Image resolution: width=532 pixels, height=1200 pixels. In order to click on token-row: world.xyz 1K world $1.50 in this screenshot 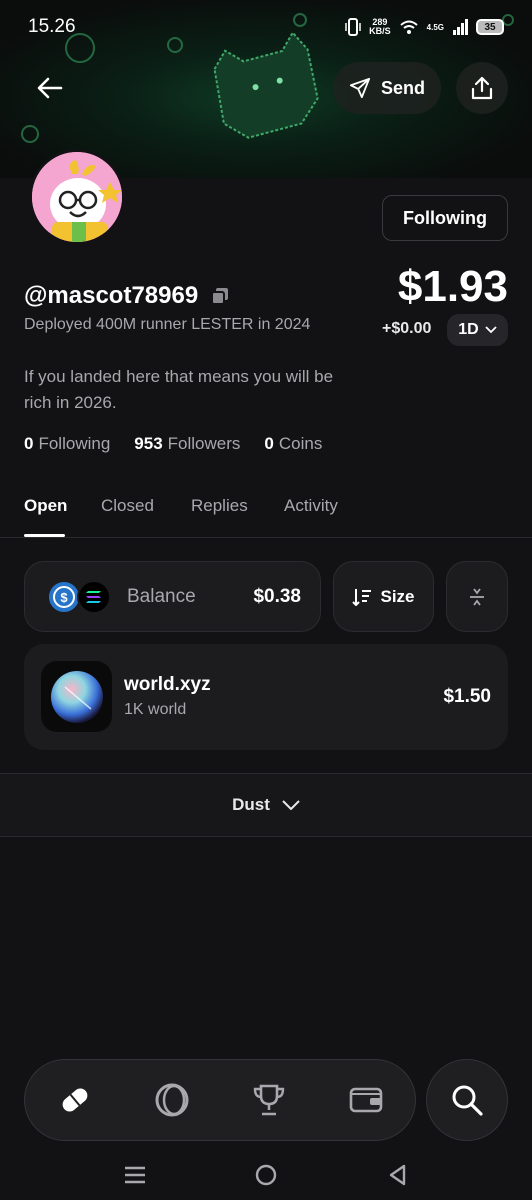, I will do `click(266, 697)`.